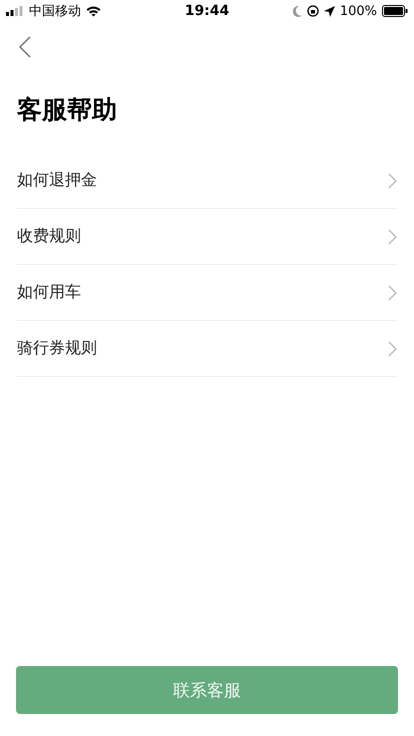  Describe the element at coordinates (15, 11) in the screenshot. I see `signal-icon` at that location.